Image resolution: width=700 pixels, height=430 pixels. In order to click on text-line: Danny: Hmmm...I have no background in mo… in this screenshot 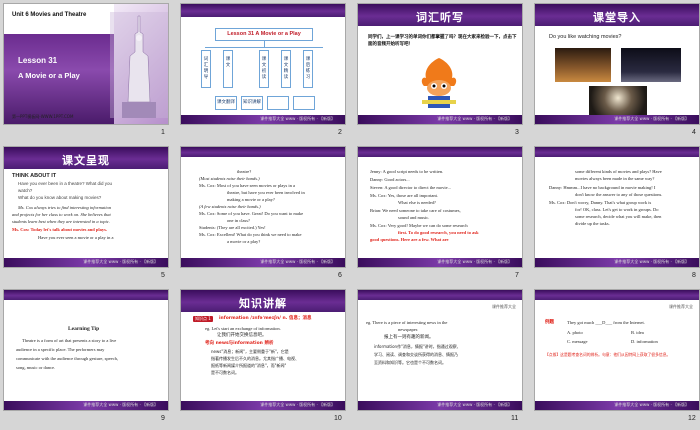, I will do `click(602, 187)`.